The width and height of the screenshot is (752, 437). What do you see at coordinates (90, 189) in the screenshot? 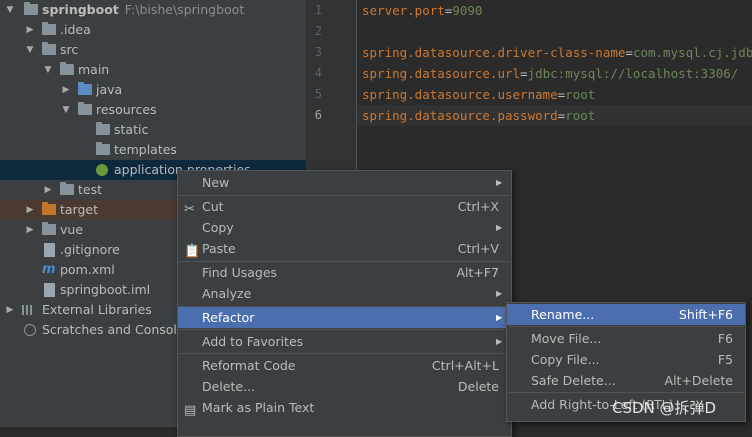
I see `tree-item-label: test` at bounding box center [90, 189].